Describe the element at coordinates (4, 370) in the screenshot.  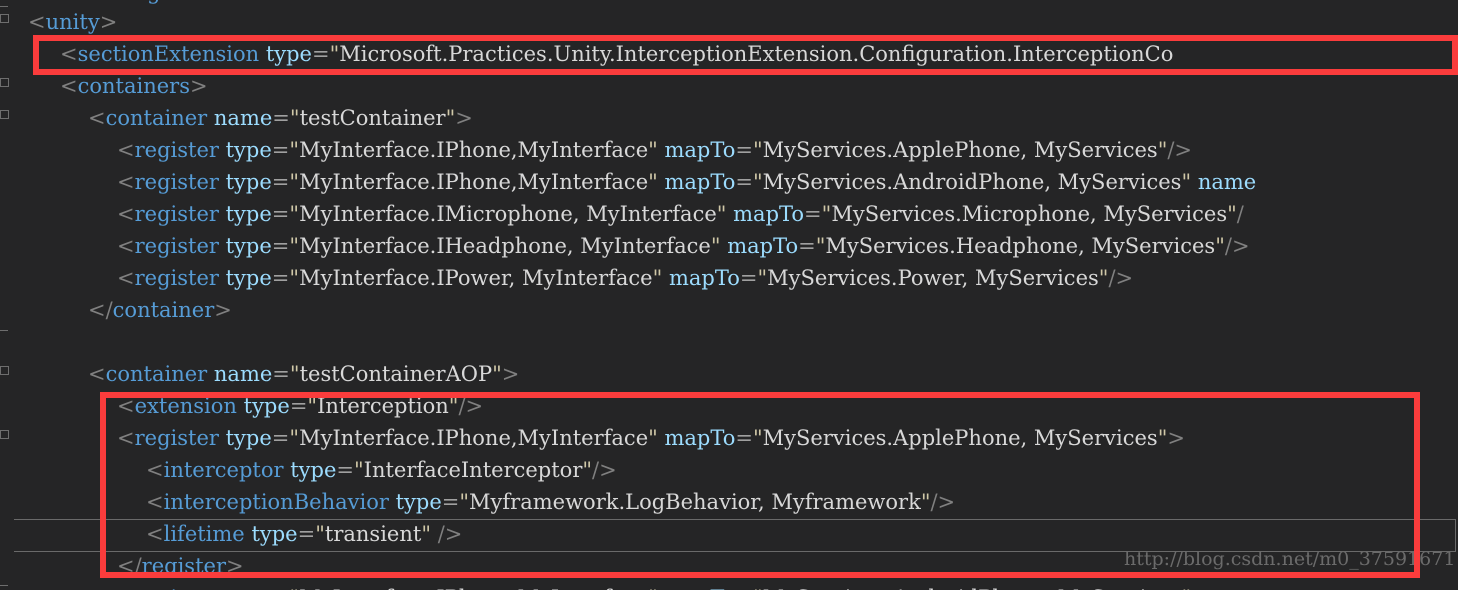
I see `fold-box-container-aop` at that location.